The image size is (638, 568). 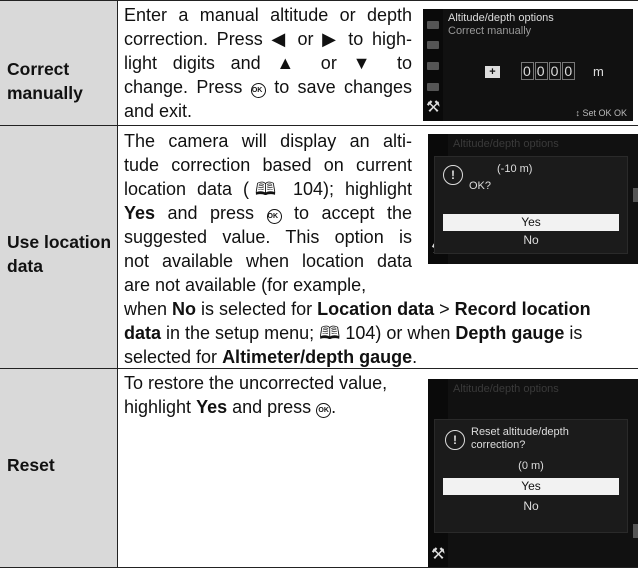 I want to click on text-line: highlight Yes and press OK., so click(x=274, y=407).